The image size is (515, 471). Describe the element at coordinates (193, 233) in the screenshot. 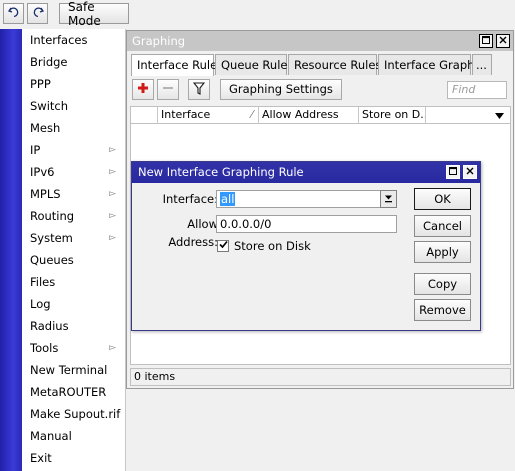

I see `allow-address-label: Allow Address:` at that location.